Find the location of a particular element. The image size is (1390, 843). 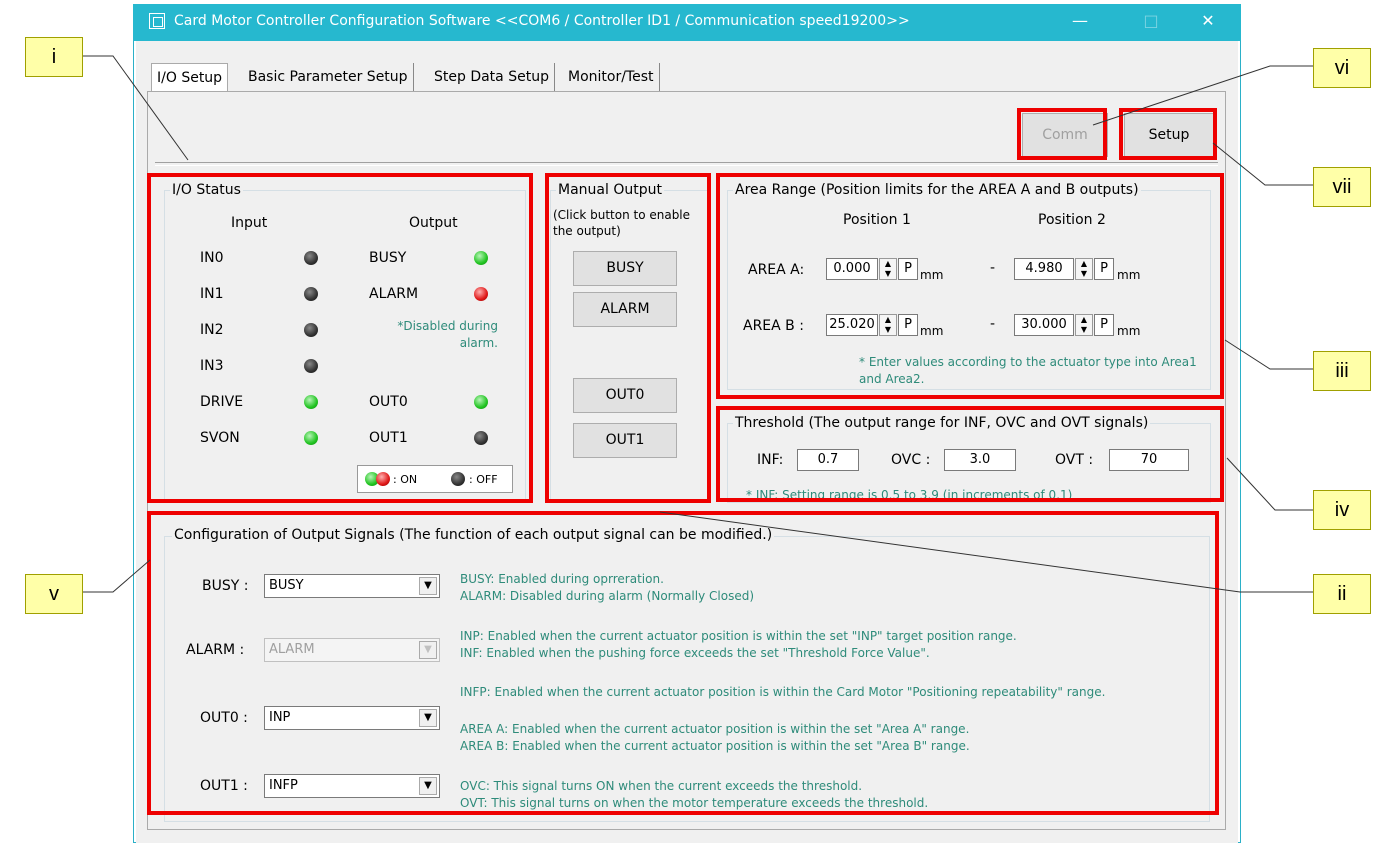

callout-i: i is located at coordinates (54, 57).